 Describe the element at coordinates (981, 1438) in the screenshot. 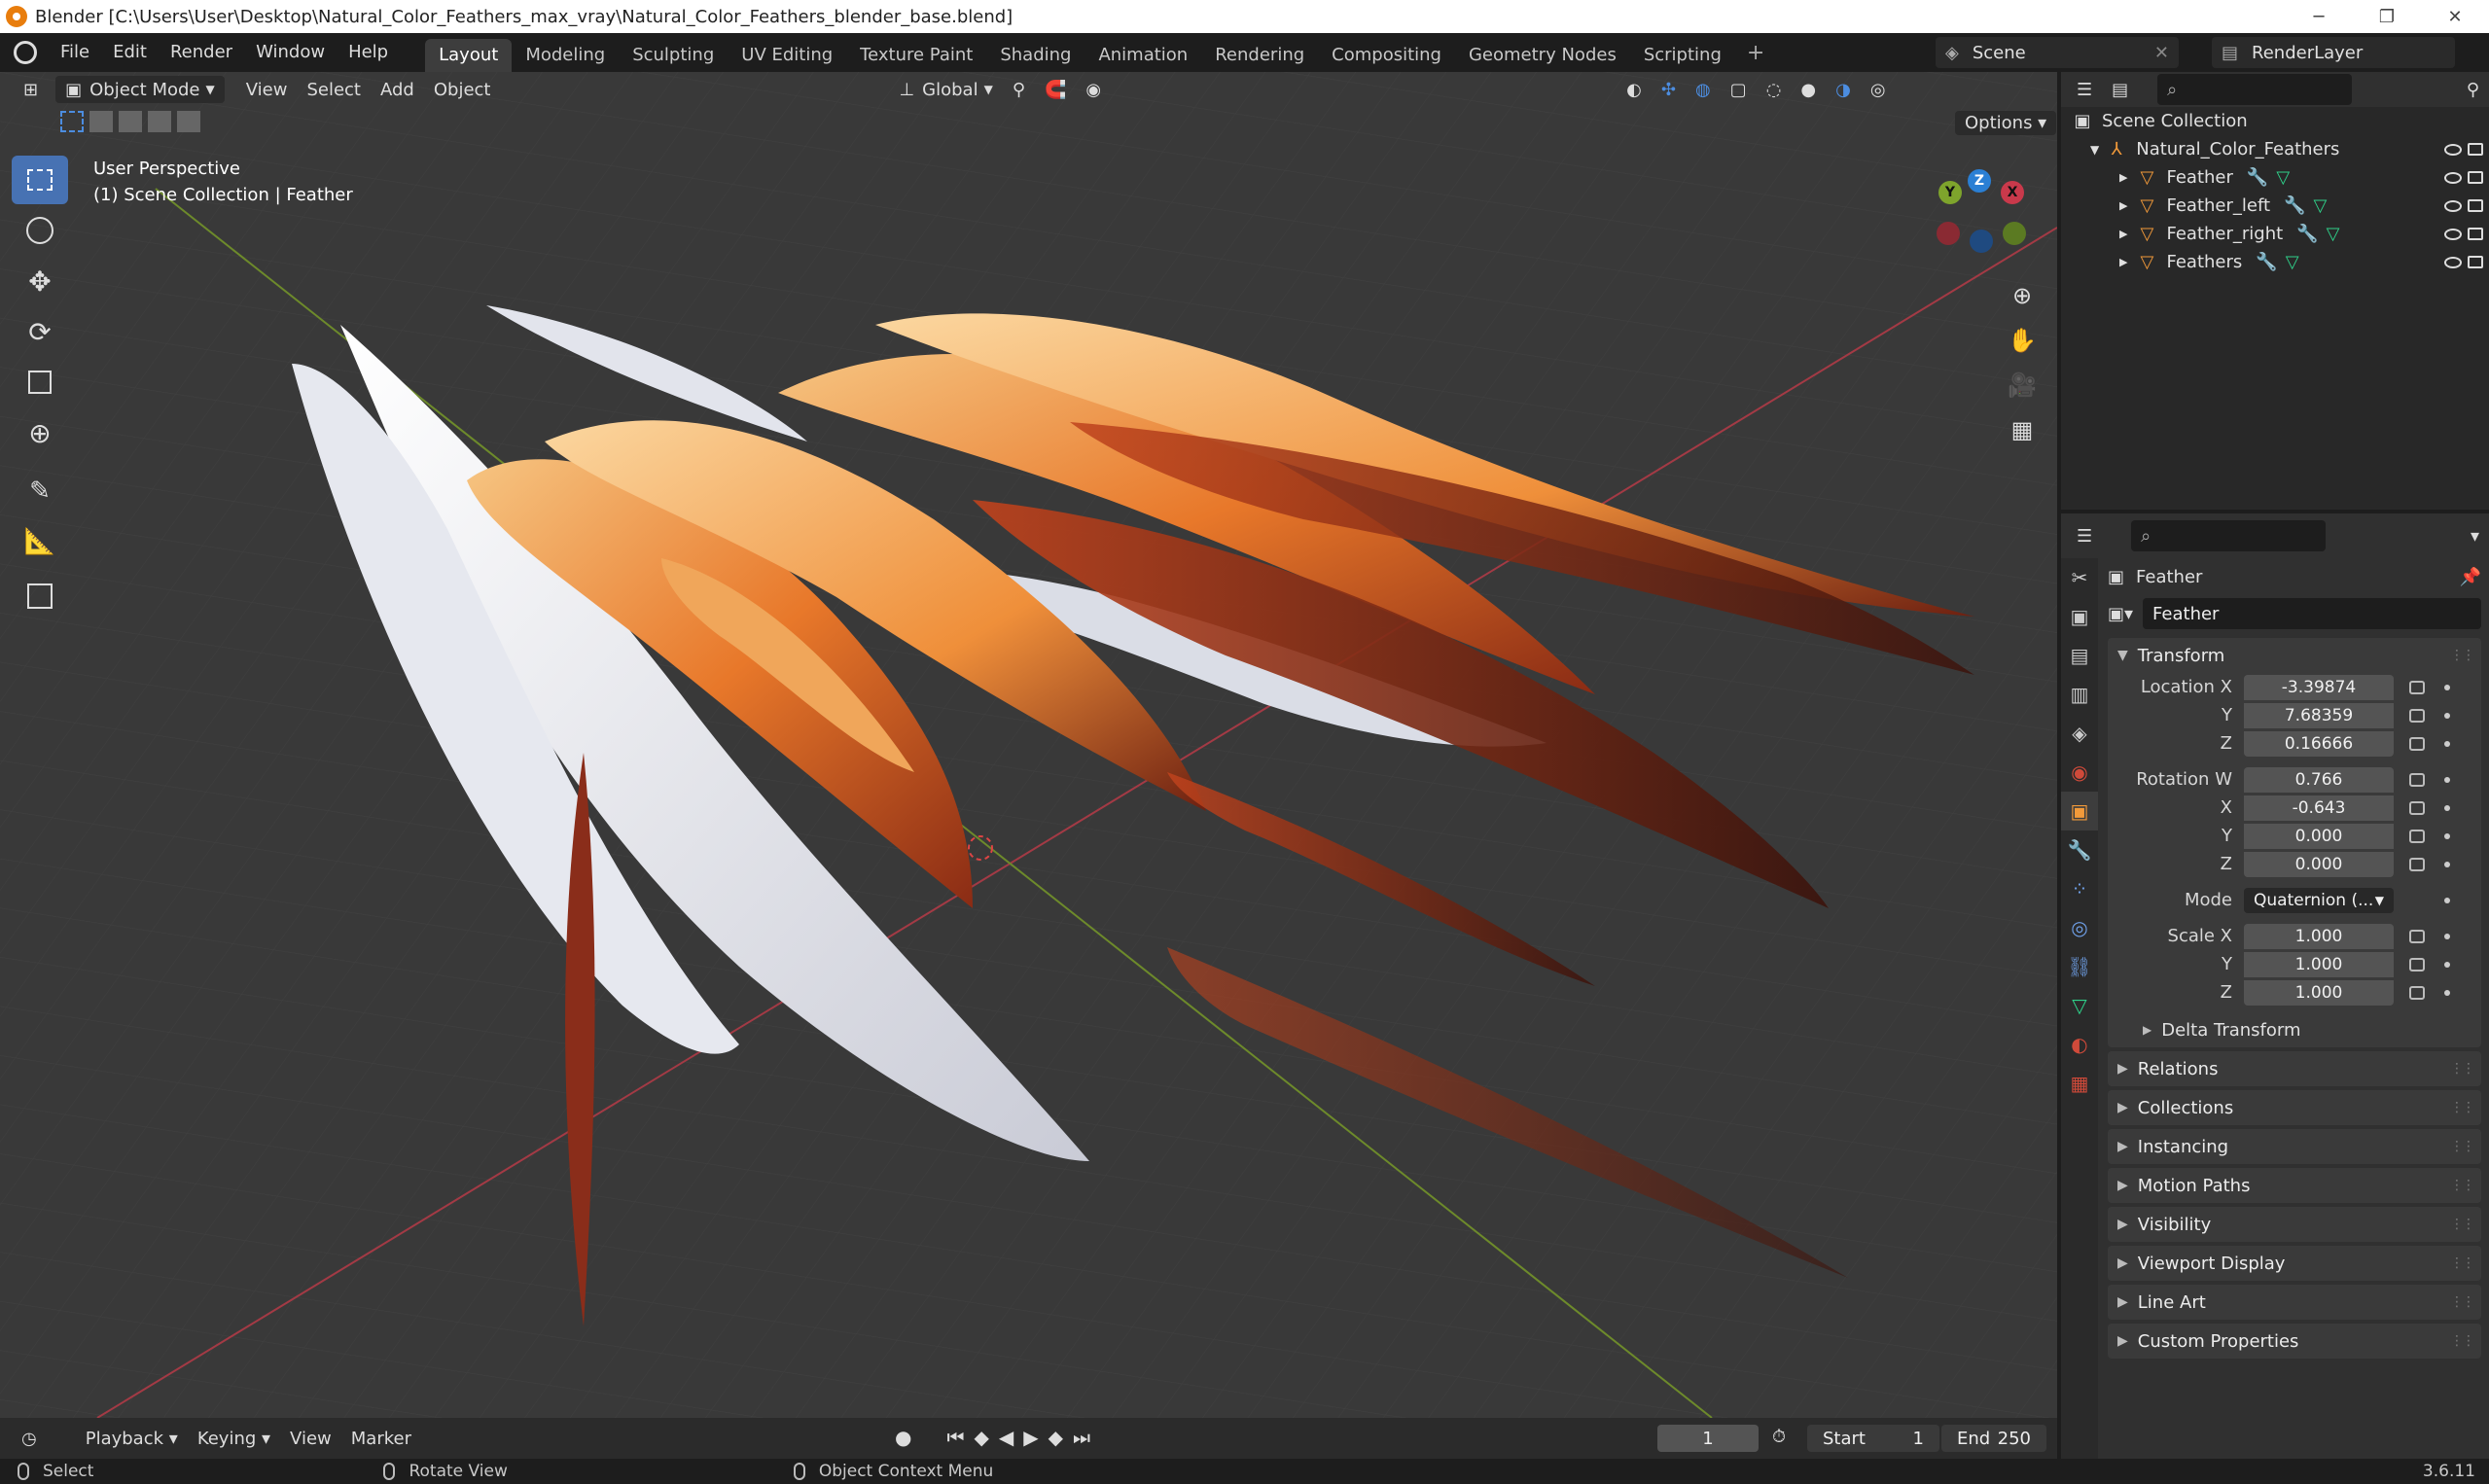

I see `prev-keyframe-icon: ◆` at that location.